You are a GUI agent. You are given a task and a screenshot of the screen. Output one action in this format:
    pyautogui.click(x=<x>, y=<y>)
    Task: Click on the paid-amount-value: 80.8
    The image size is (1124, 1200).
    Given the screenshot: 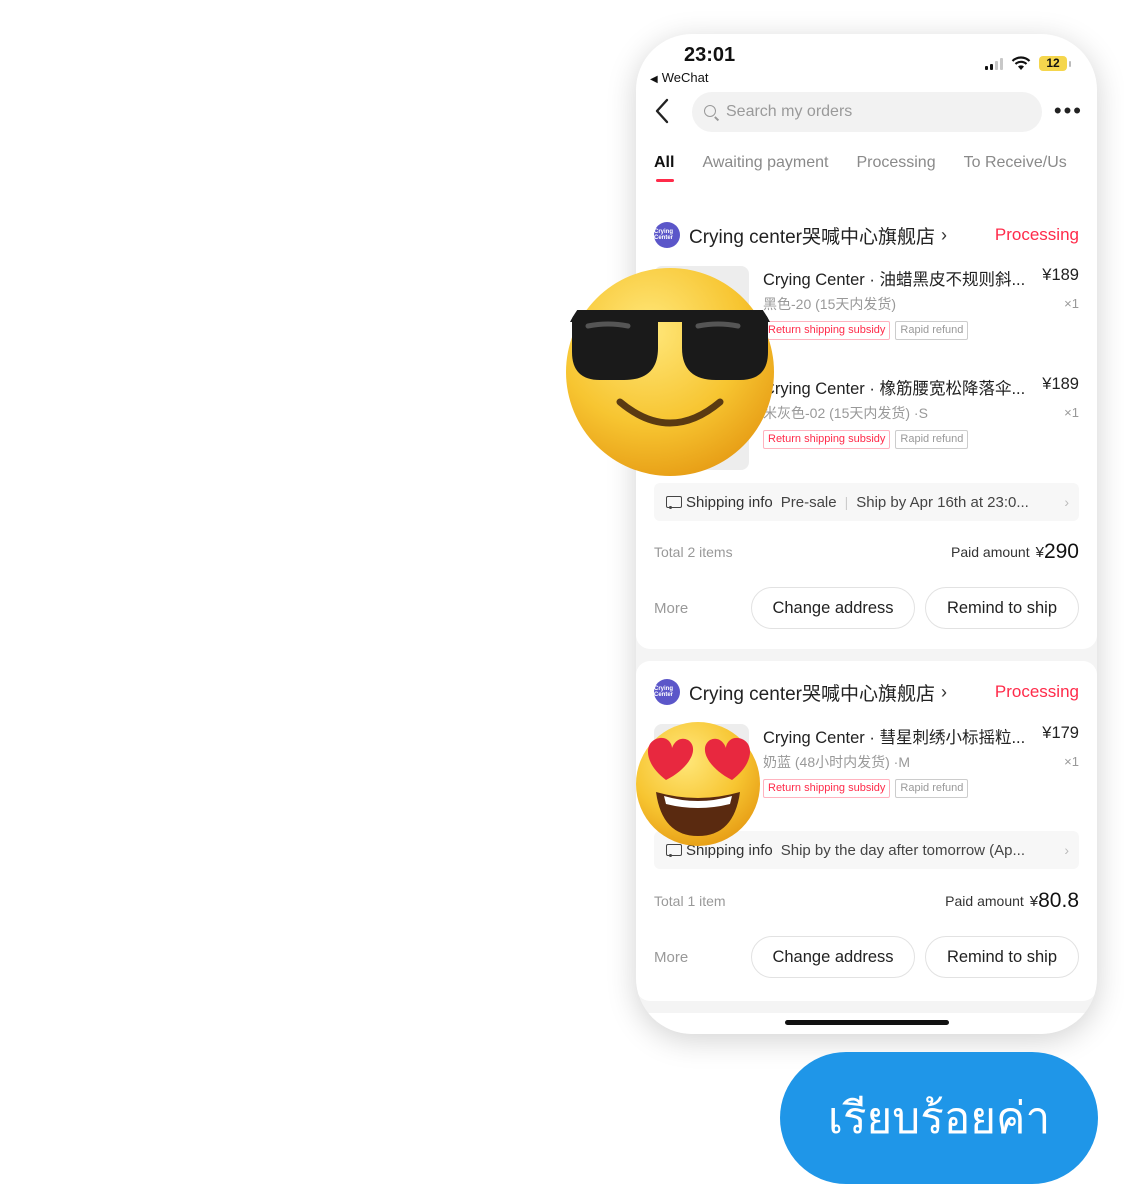 What is the action you would take?
    pyautogui.click(x=1058, y=900)
    